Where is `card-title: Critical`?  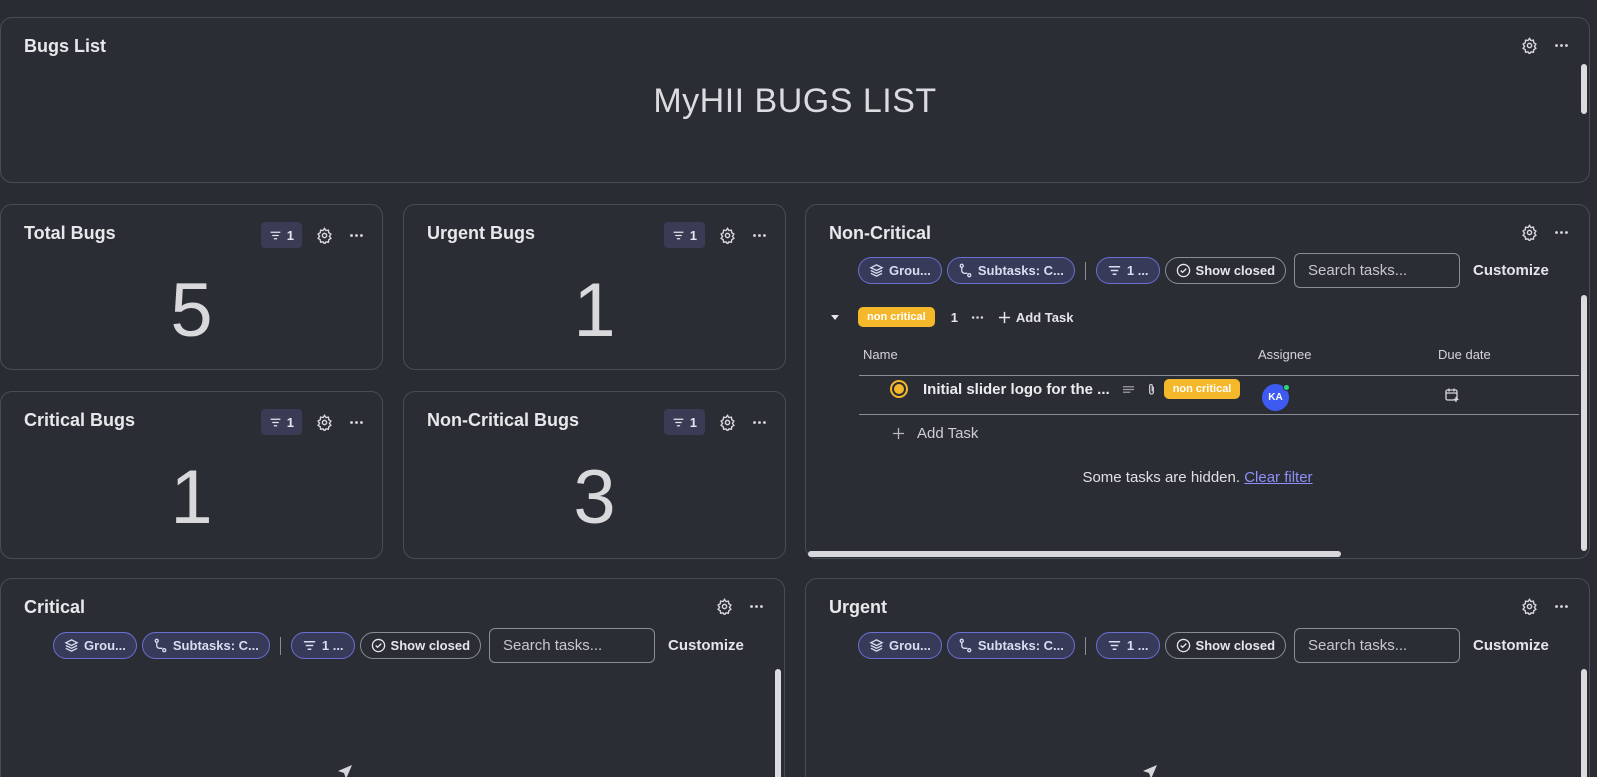 card-title: Critical is located at coordinates (55, 607).